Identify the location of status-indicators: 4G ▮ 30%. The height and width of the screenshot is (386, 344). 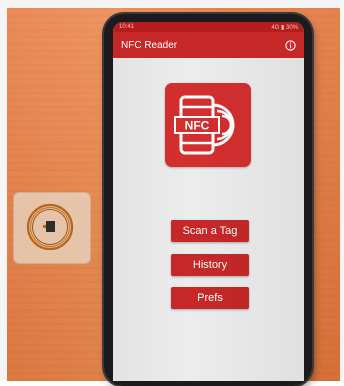
(284, 27).